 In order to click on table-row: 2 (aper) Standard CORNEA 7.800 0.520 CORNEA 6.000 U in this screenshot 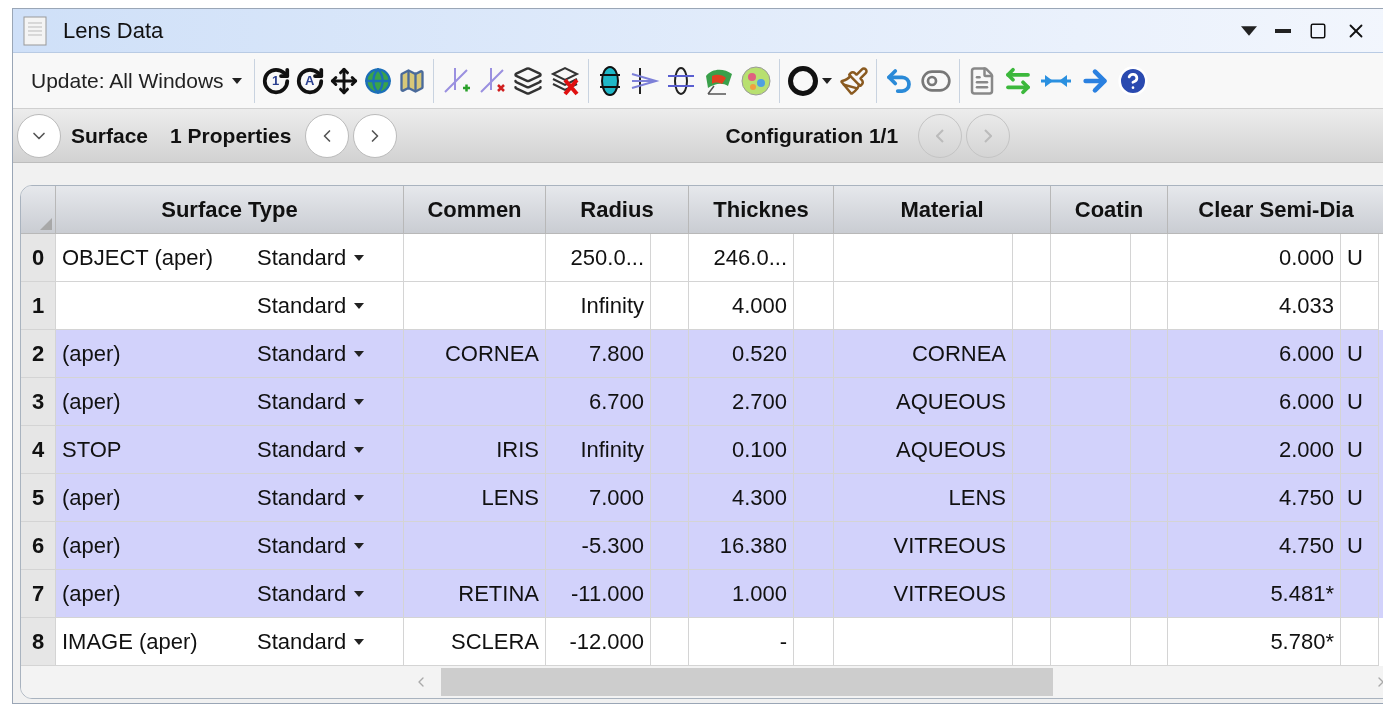, I will do `click(702, 354)`.